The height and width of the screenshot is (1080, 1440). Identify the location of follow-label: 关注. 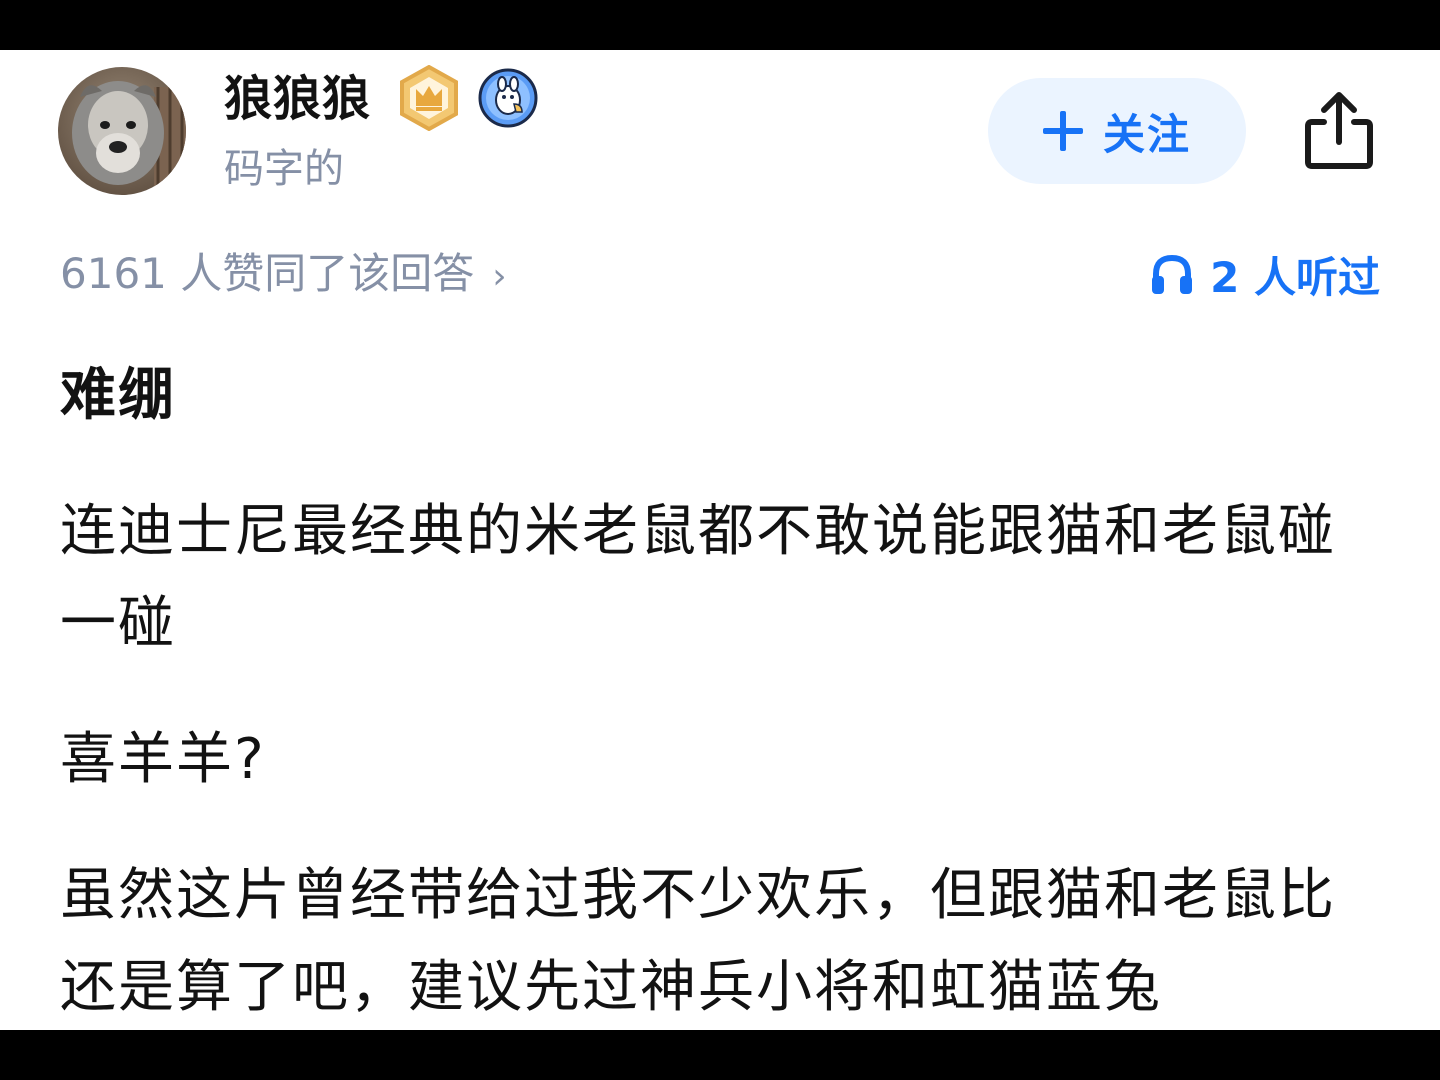
(1146, 134).